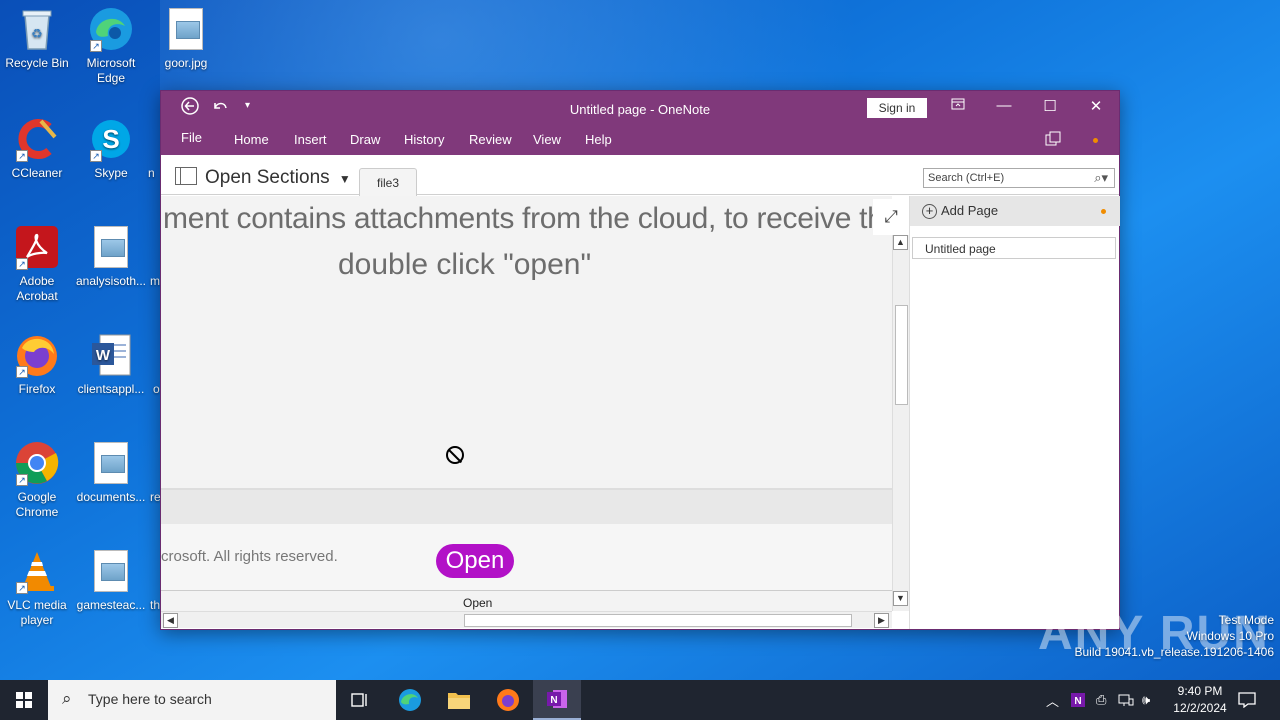 This screenshot has width=1280, height=720. Describe the element at coordinates (111, 139) in the screenshot. I see `skype-icon: S ↗` at that location.